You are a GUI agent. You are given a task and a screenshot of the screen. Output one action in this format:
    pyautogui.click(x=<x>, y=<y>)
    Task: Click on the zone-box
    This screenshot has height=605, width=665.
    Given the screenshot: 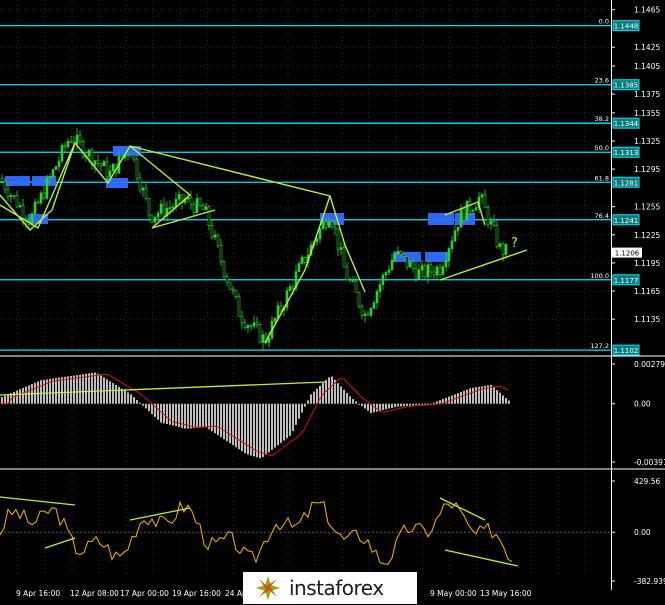 What is the action you would take?
    pyautogui.click(x=17, y=181)
    